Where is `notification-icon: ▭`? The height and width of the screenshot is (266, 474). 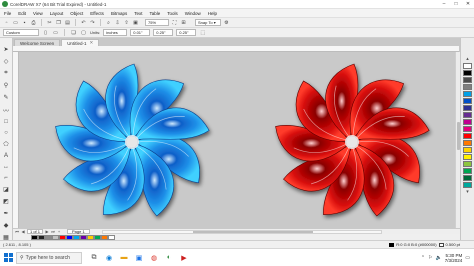 notification-icon: ▭ is located at coordinates (467, 258).